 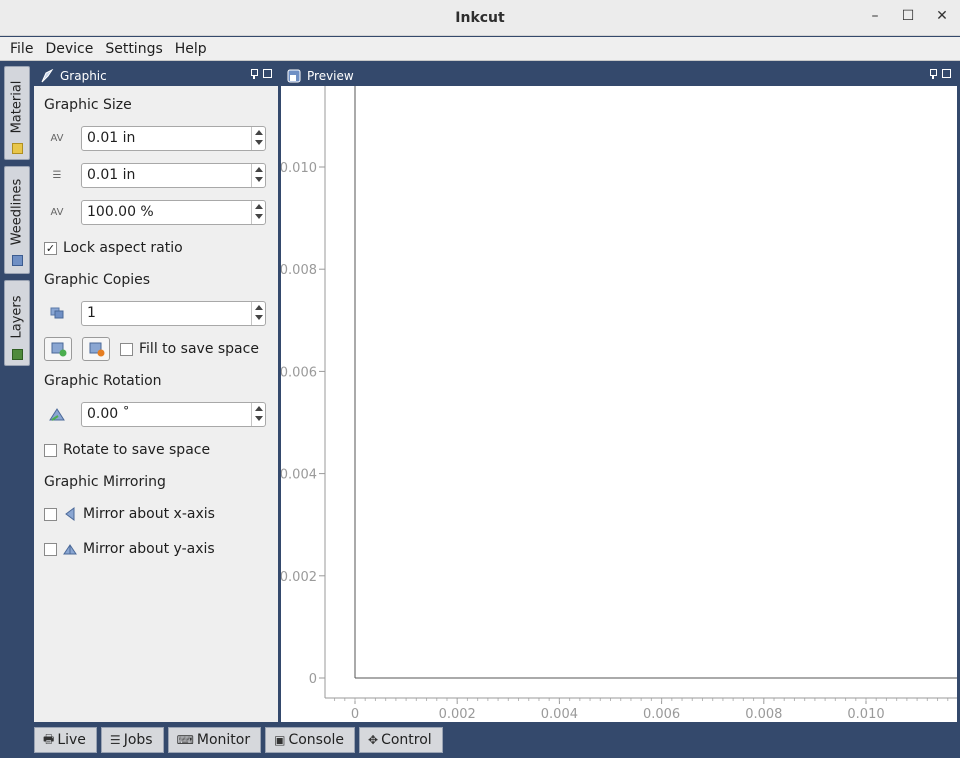 I want to click on mirror-y-row: Mirror about y-axis, so click(x=129, y=549).